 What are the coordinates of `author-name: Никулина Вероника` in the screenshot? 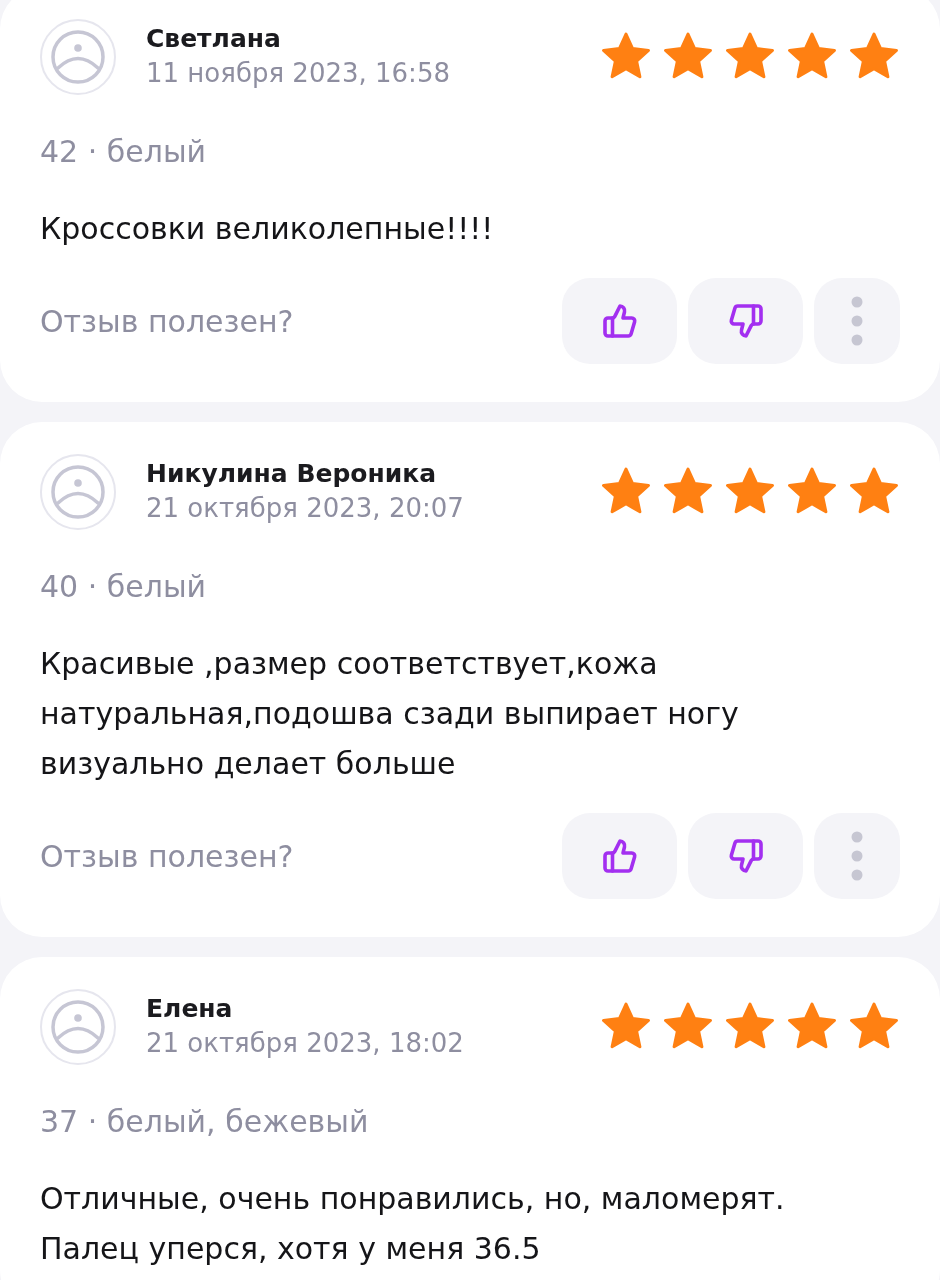 It's located at (292, 474).